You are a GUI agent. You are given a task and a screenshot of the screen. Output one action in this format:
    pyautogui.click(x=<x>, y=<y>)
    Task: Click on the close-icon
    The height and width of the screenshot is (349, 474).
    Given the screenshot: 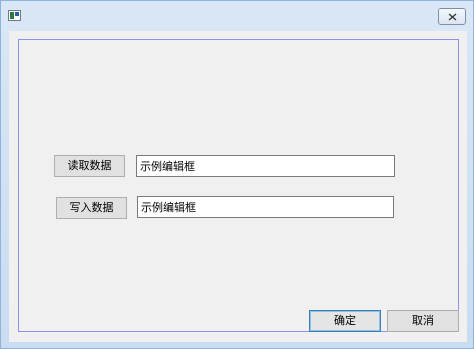 What is the action you would take?
    pyautogui.click(x=452, y=17)
    